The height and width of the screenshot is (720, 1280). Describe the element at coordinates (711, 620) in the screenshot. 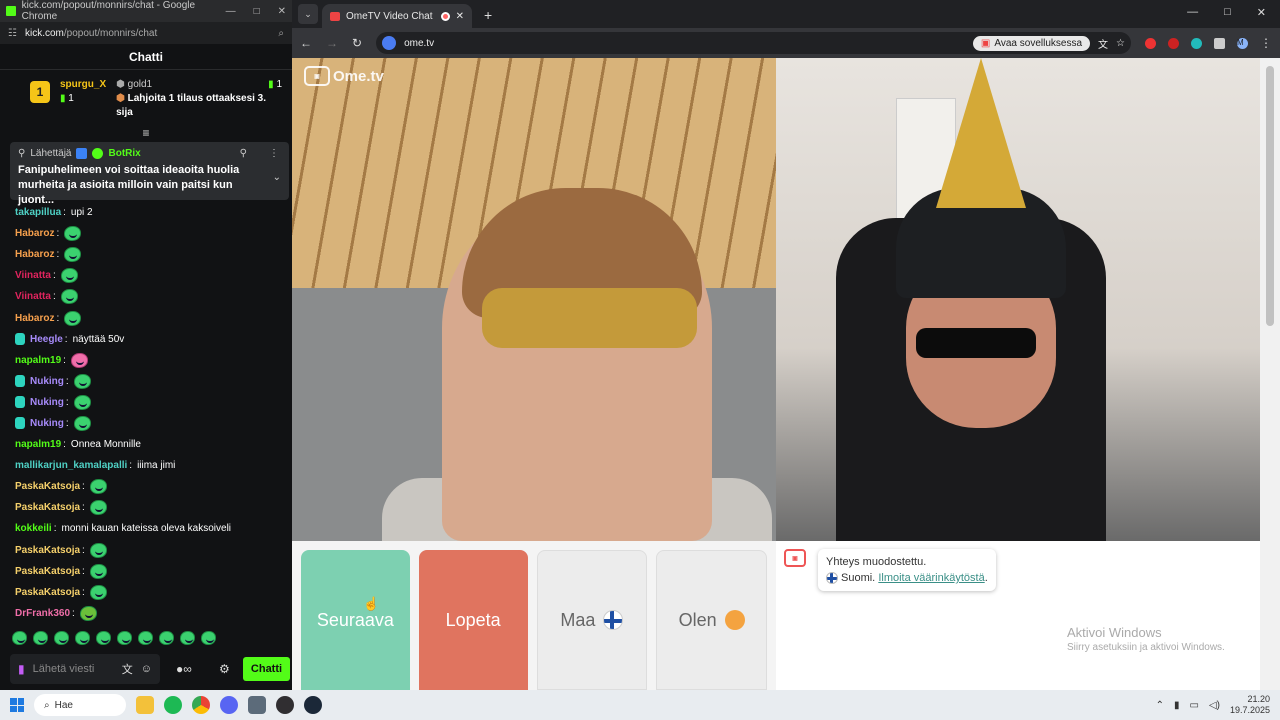

I see `gender-button: Olen` at that location.